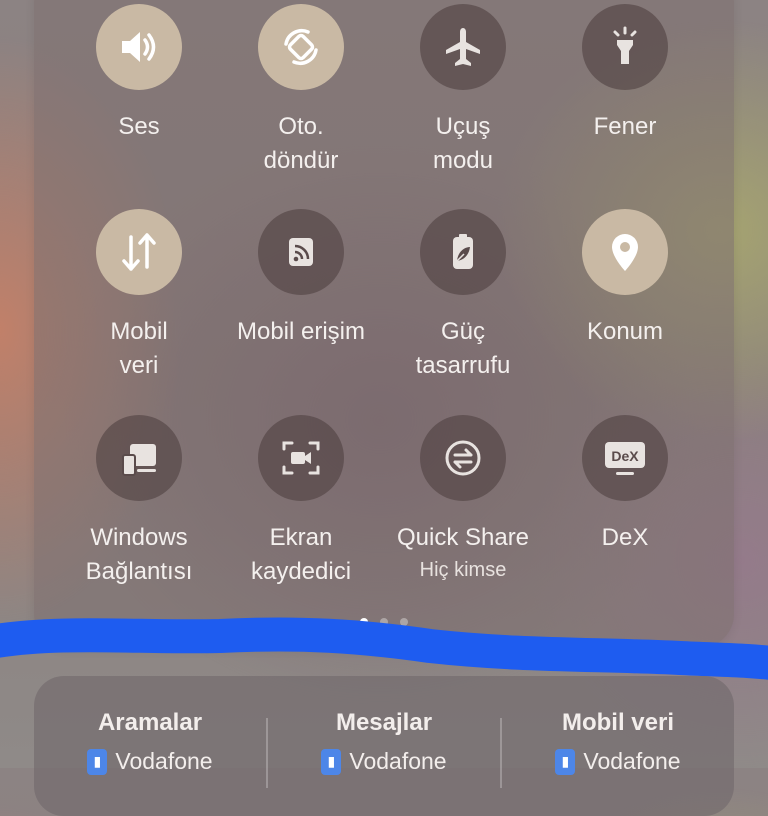 This screenshot has height=816, width=768. Describe the element at coordinates (625, 126) in the screenshot. I see `tile-label: Fener` at that location.